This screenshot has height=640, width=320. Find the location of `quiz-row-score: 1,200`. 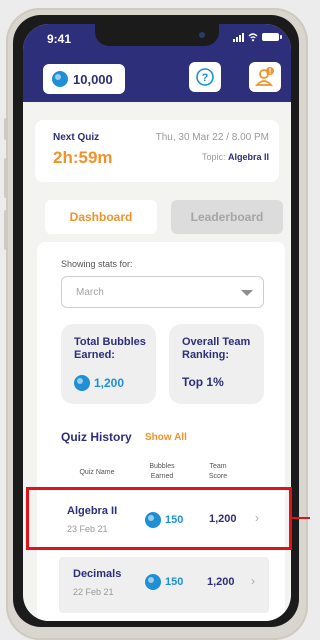

quiz-row-score: 1,200 is located at coordinates (221, 582).